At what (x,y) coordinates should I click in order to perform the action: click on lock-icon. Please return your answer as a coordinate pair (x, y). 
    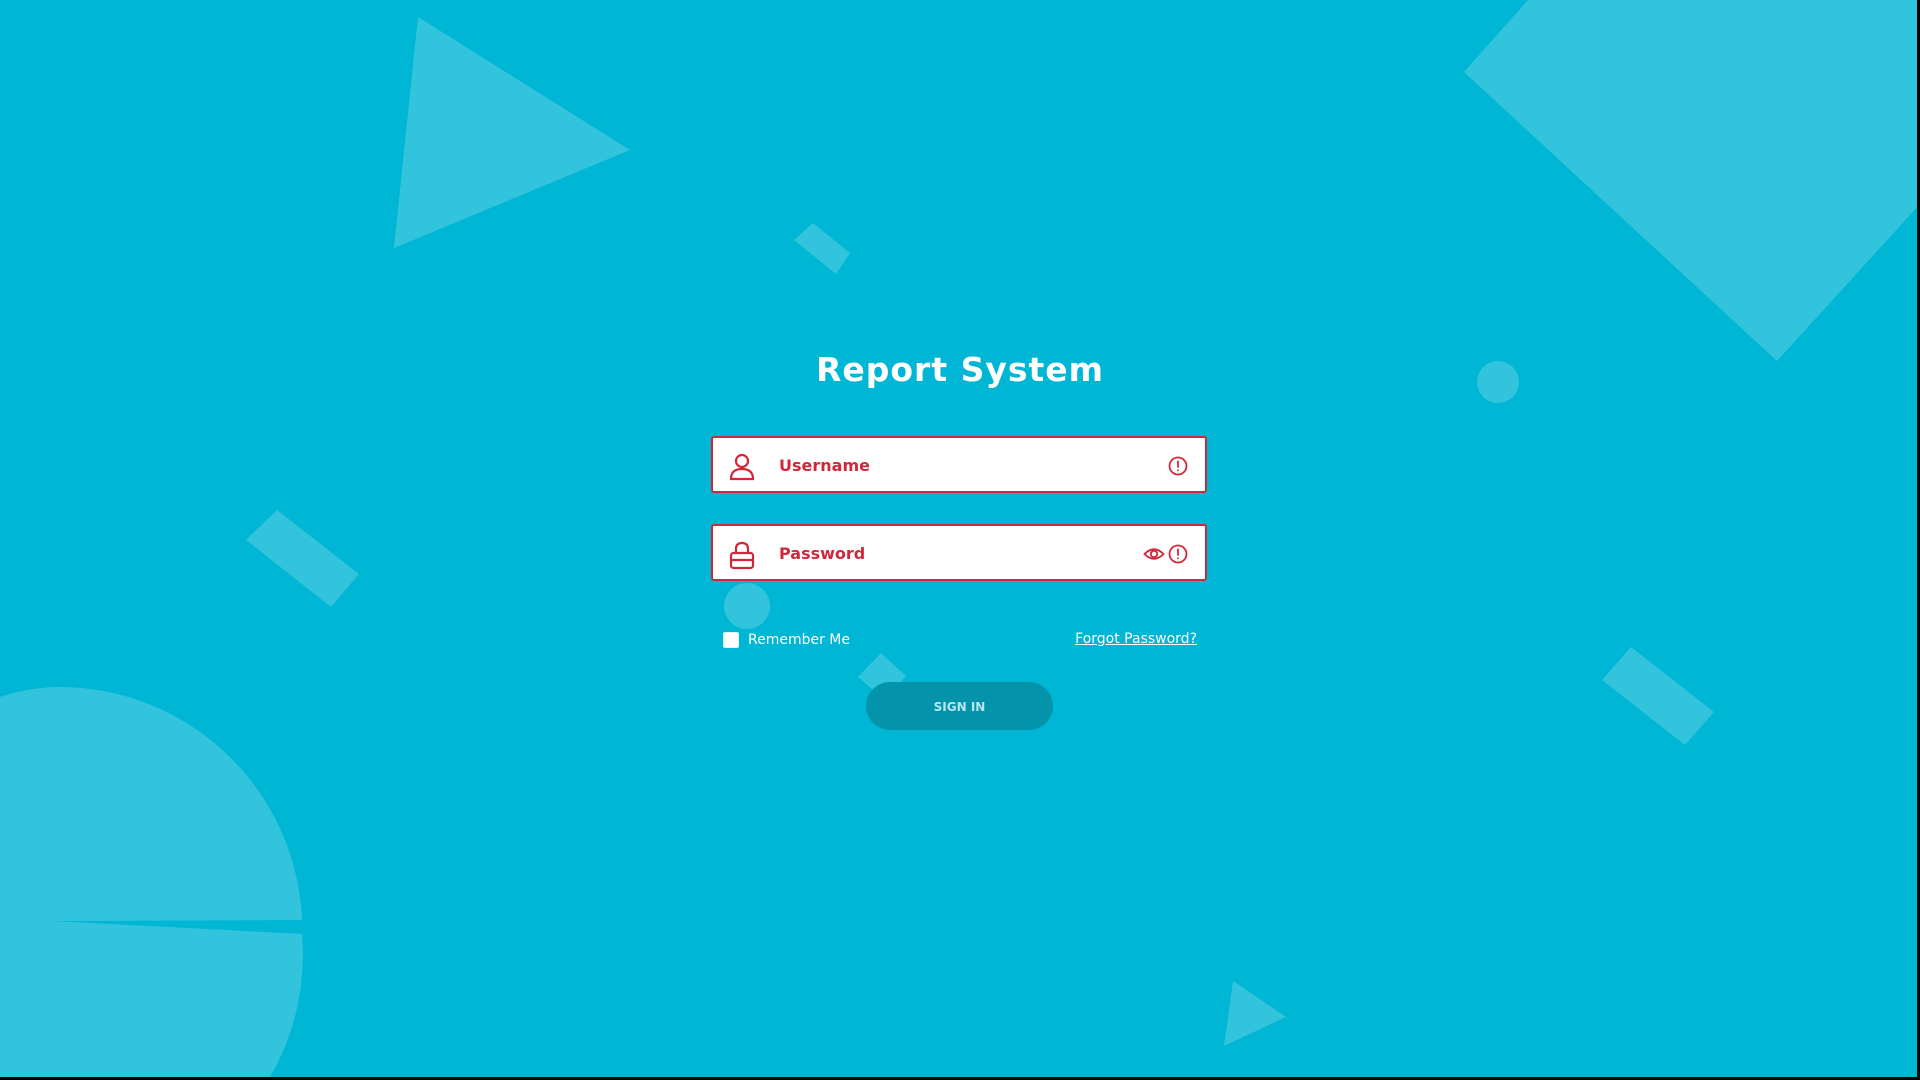
    Looking at the image, I should click on (742, 555).